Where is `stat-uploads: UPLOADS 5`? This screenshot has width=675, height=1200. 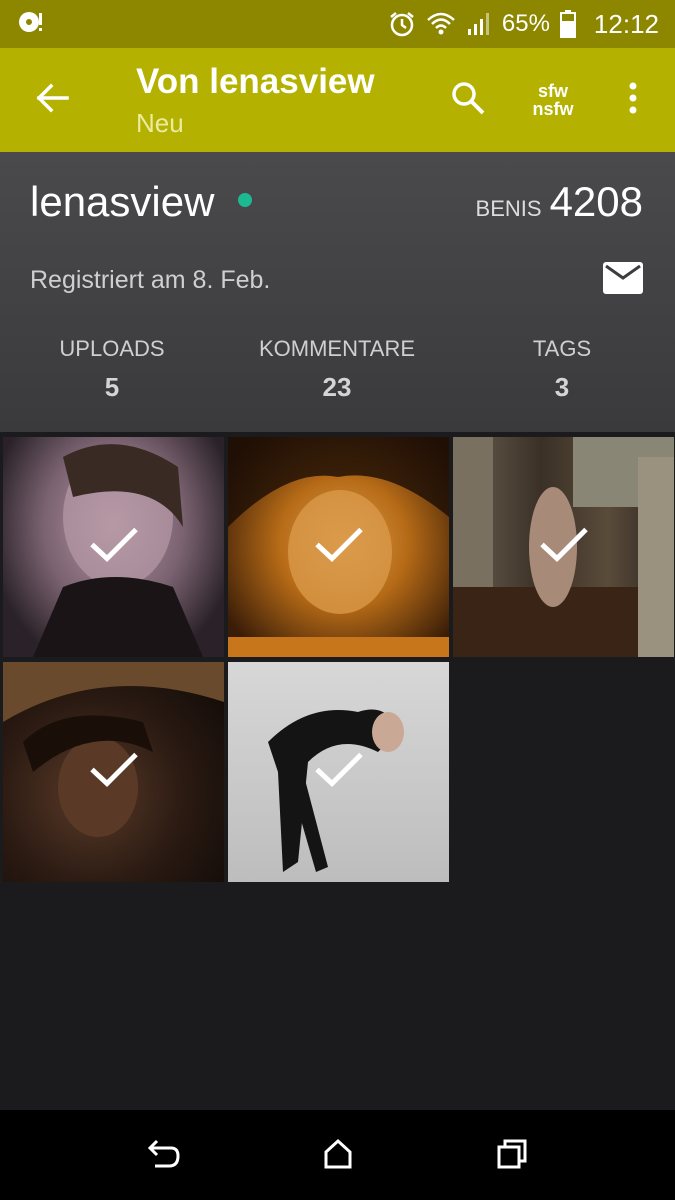 stat-uploads: UPLOADS 5 is located at coordinates (112, 369).